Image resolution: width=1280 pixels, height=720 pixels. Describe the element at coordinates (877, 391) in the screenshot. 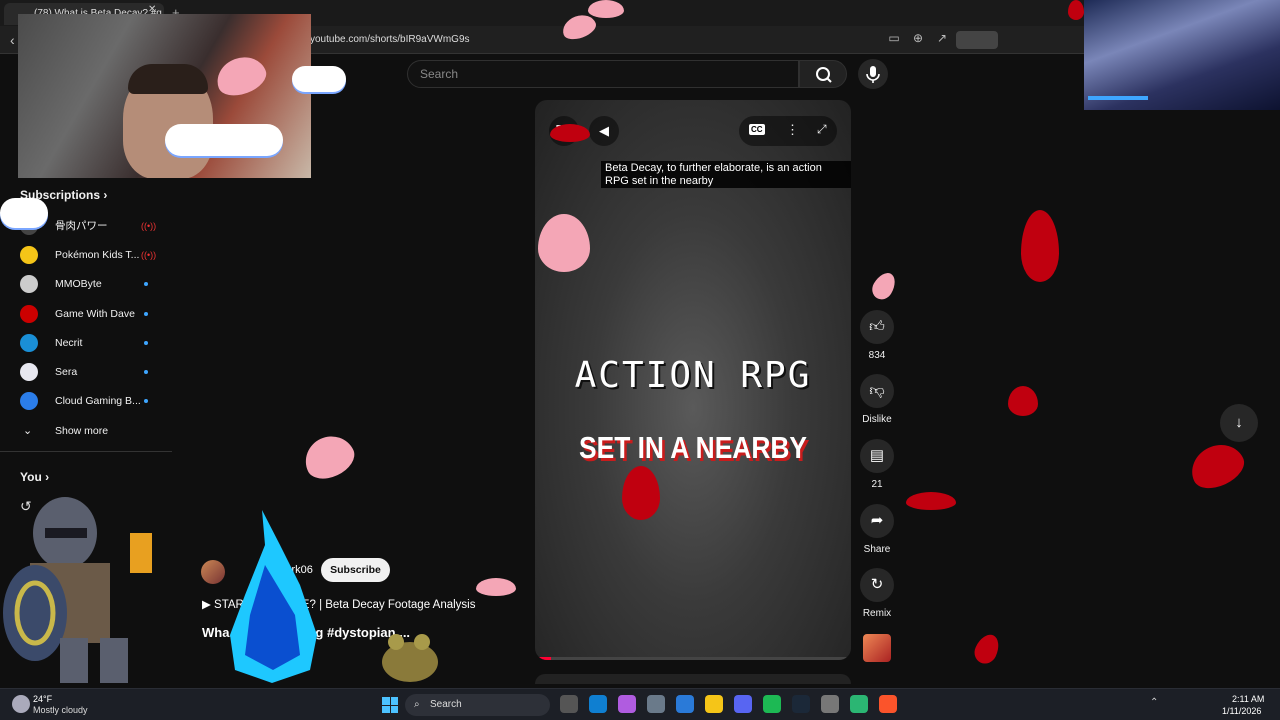

I see `thumbs-down-icon: 👎︎` at that location.